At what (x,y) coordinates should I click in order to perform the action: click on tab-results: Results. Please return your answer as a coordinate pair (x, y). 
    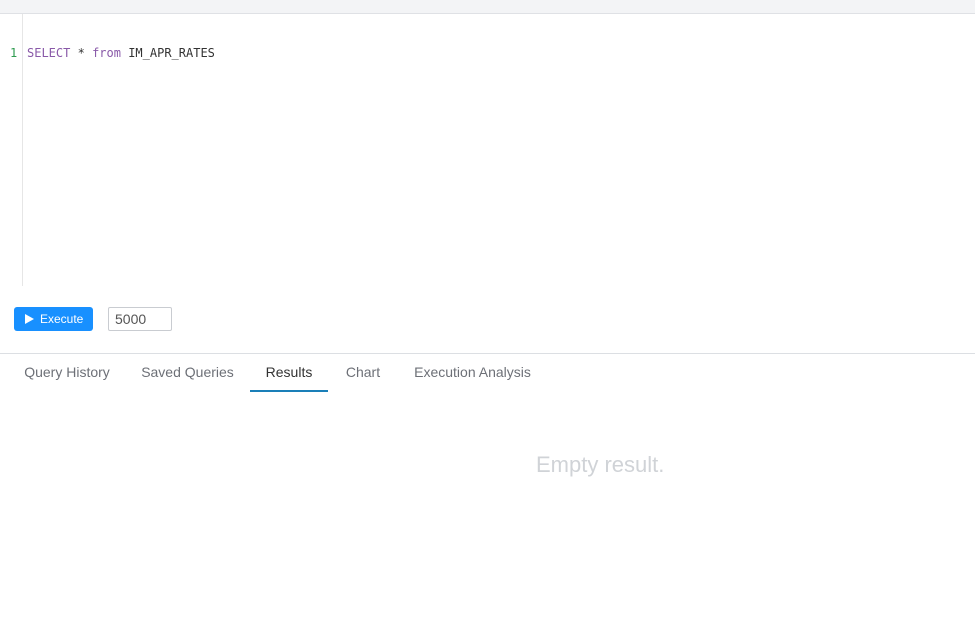
    Looking at the image, I should click on (289, 373).